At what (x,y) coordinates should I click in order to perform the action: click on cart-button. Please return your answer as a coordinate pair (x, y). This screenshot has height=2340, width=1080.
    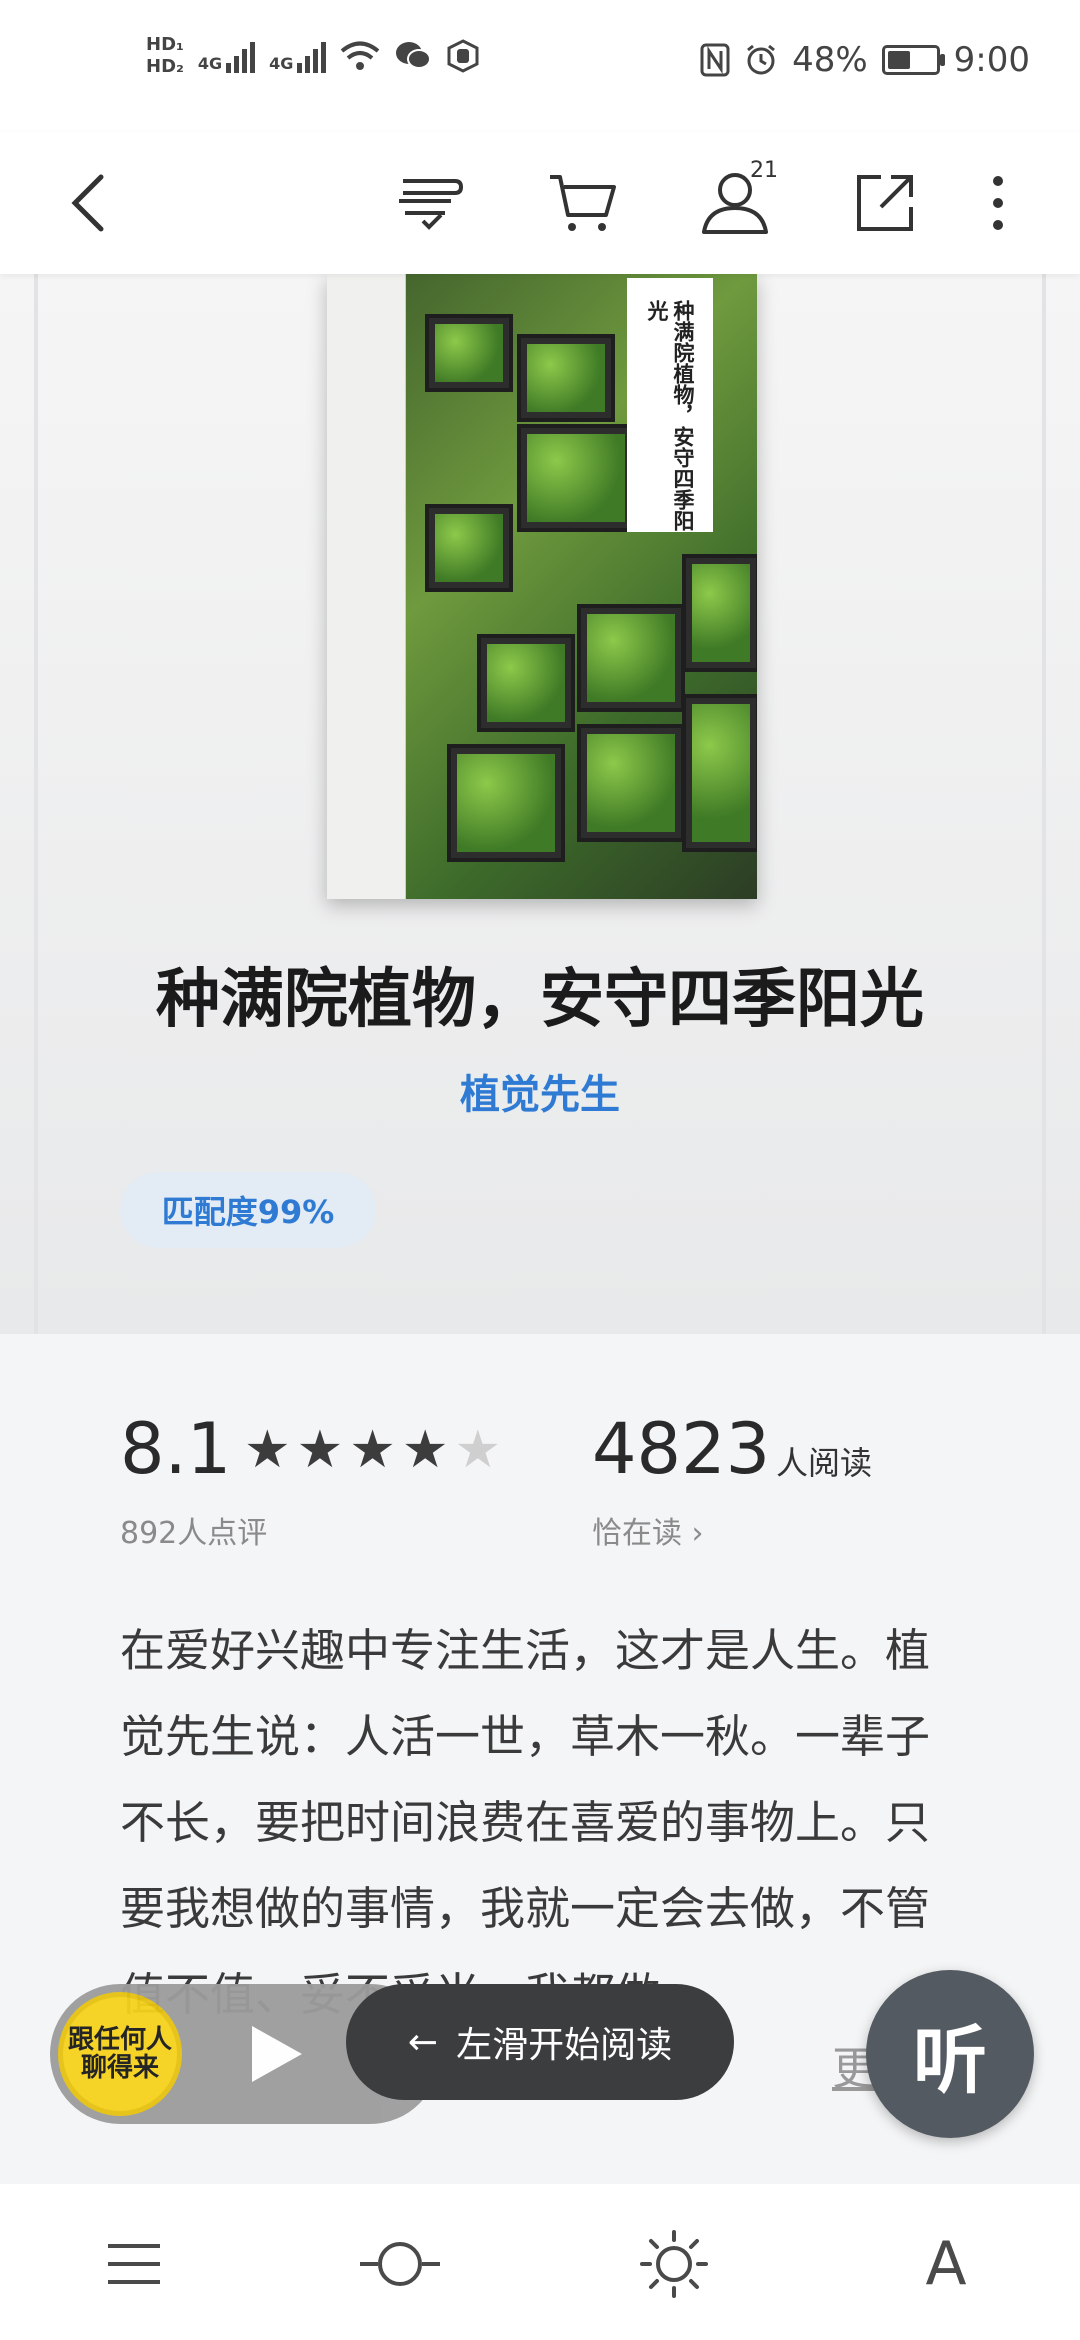
    Looking at the image, I should click on (583, 203).